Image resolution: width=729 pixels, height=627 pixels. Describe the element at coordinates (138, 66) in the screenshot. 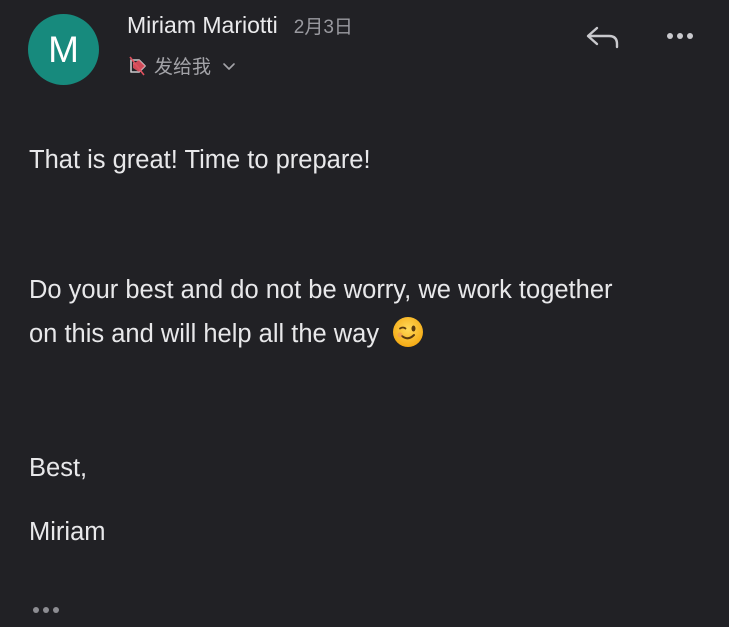

I see `tag-icon` at that location.